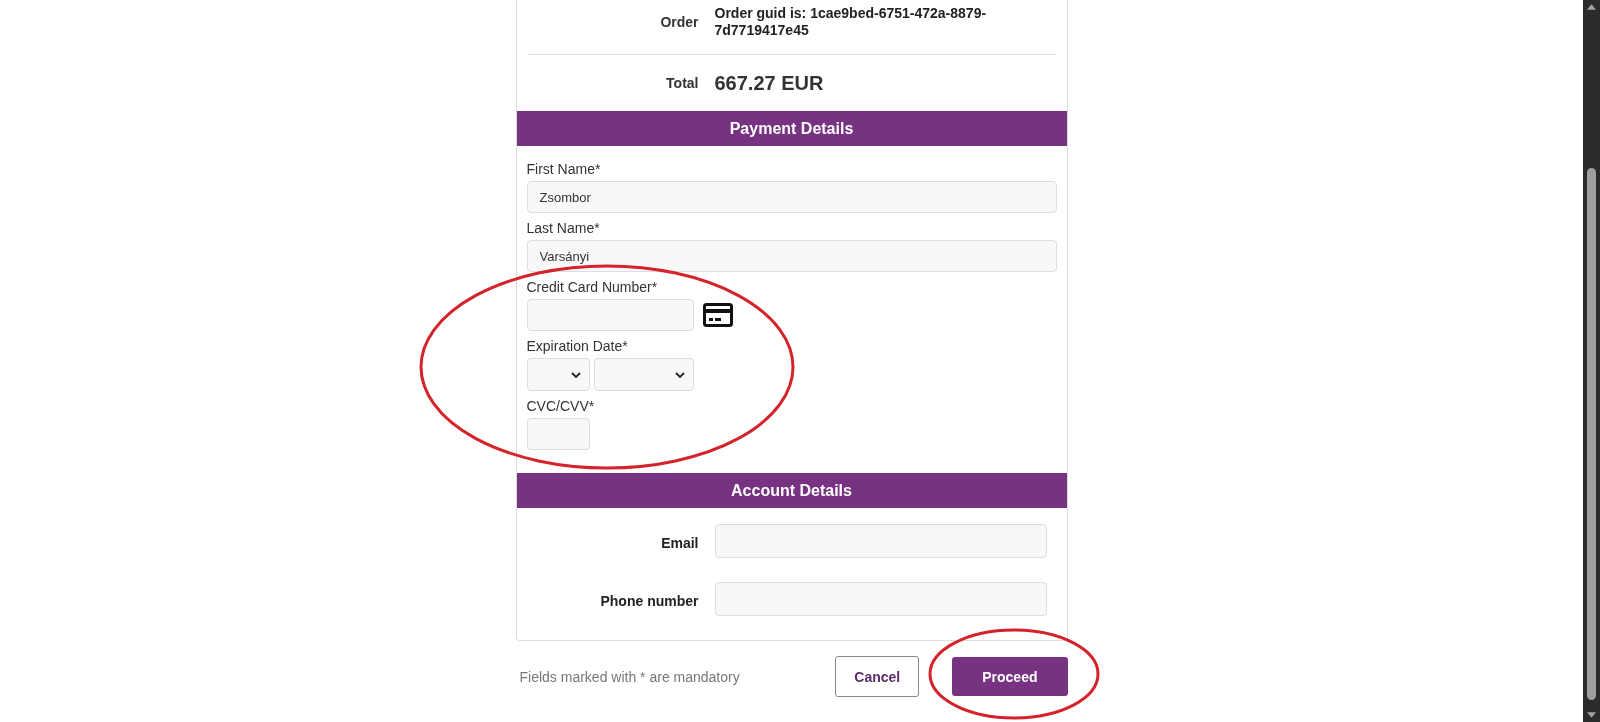 The image size is (1600, 722). What do you see at coordinates (791, 490) in the screenshot?
I see `section-header: Account Details` at bounding box center [791, 490].